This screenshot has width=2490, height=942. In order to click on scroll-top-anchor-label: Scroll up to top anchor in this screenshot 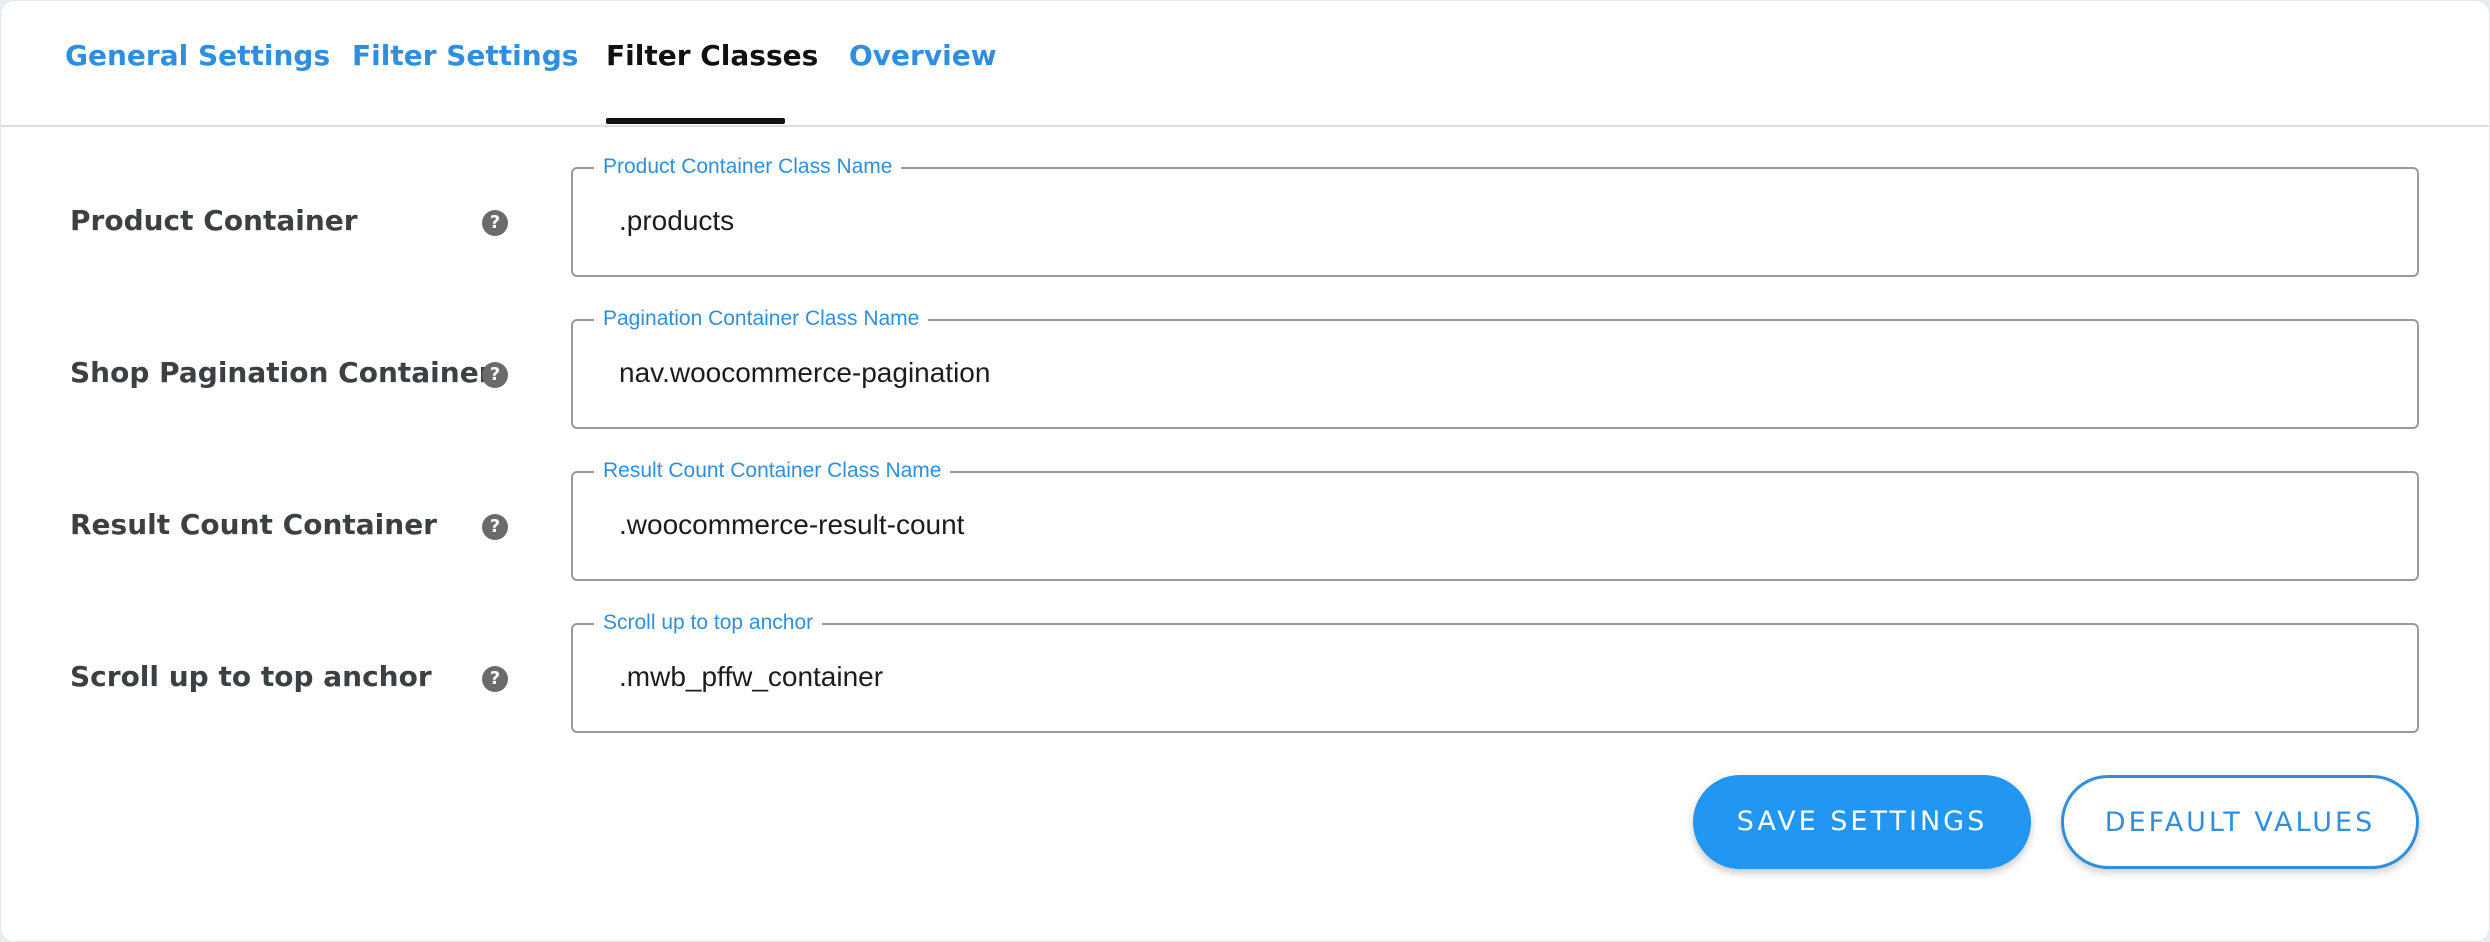, I will do `click(251, 676)`.